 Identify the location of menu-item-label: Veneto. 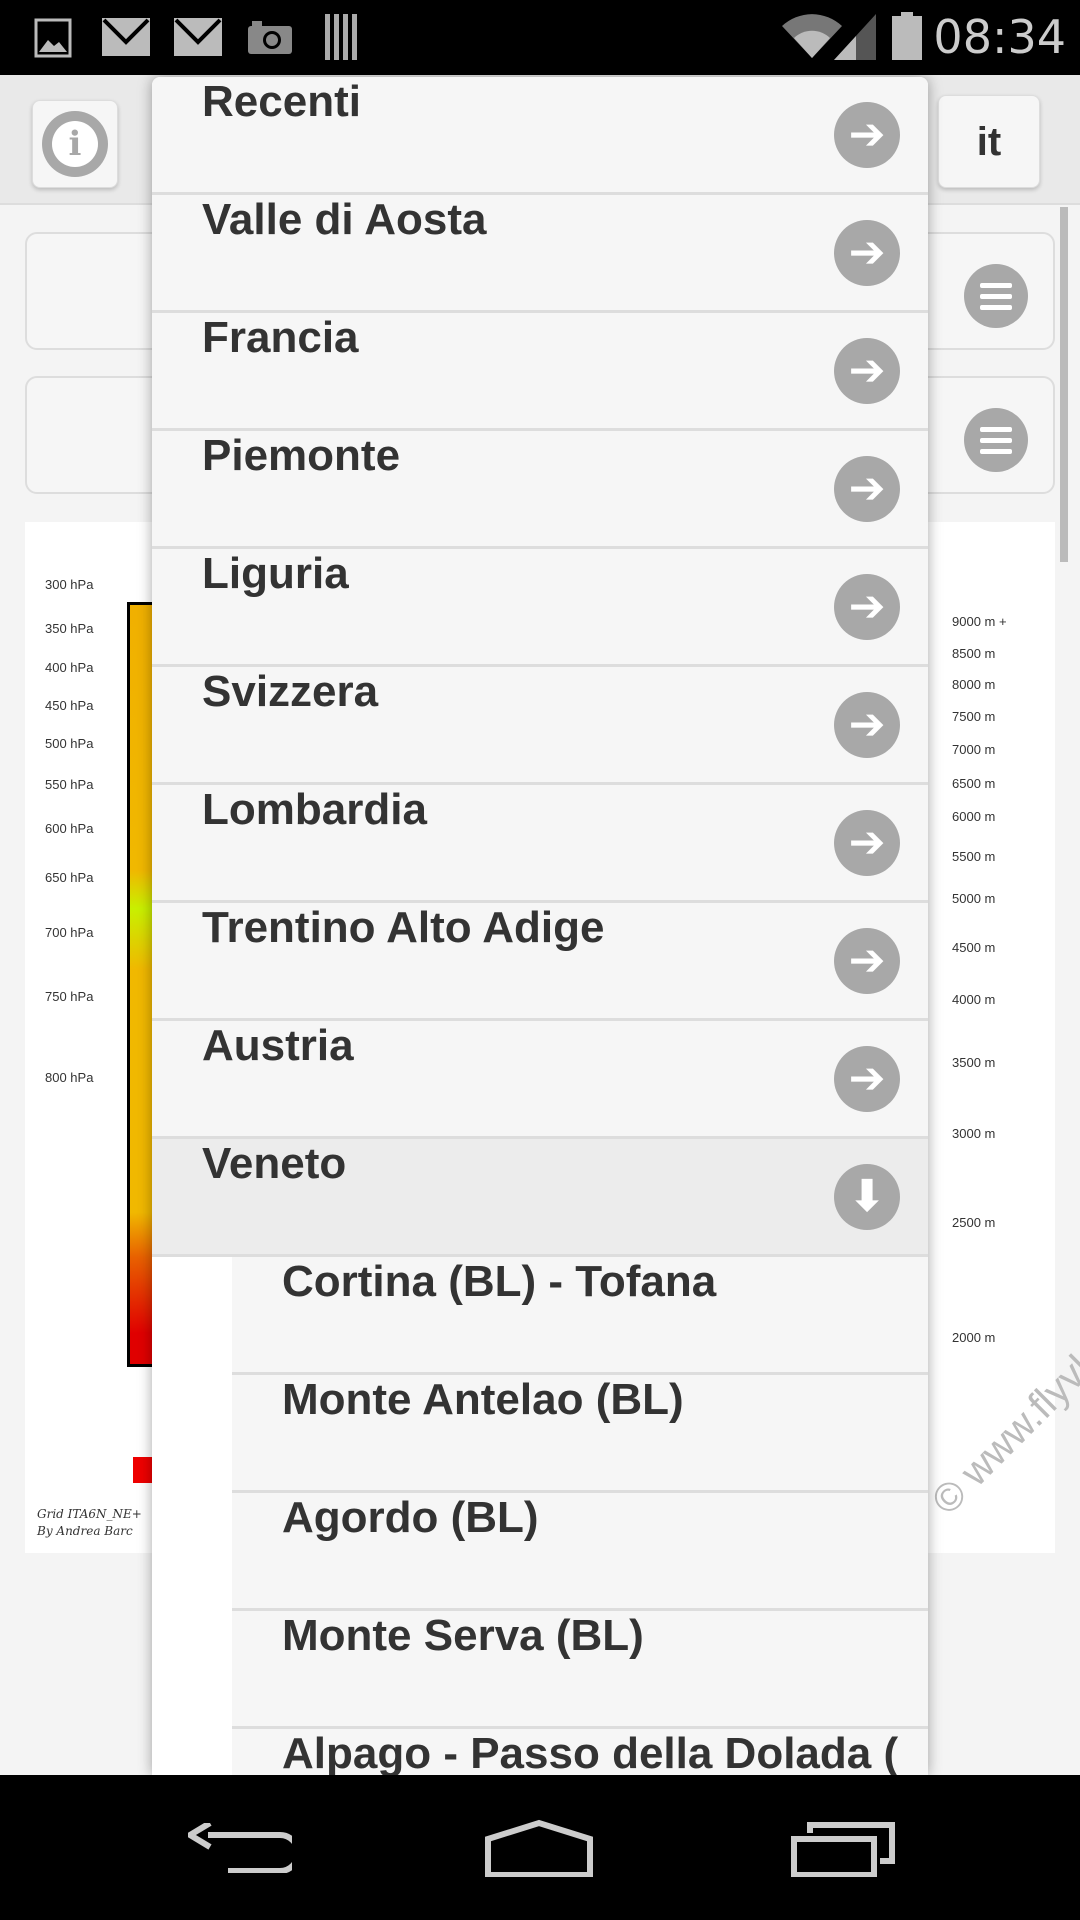
(274, 1163).